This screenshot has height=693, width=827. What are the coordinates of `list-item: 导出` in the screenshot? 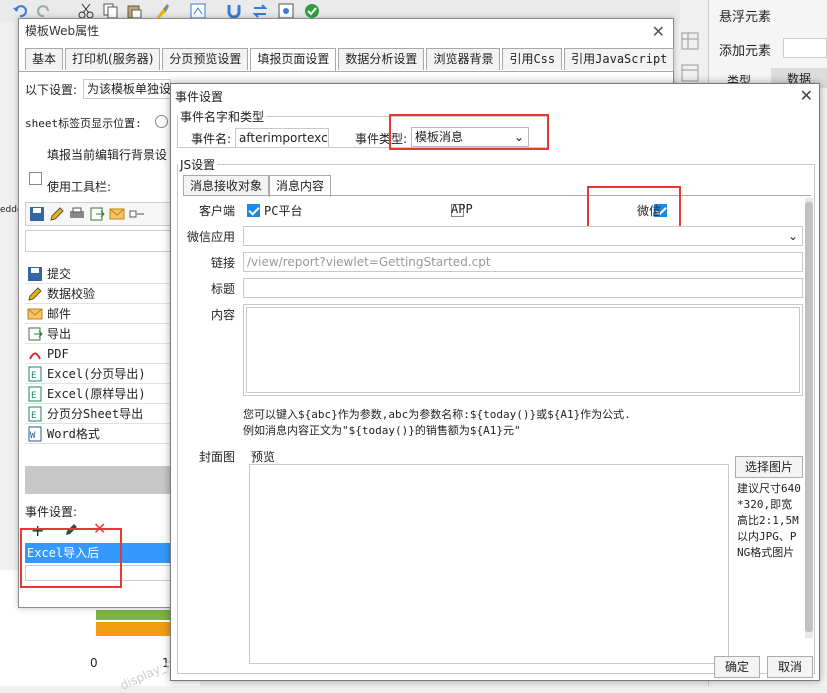 It's located at (100, 334).